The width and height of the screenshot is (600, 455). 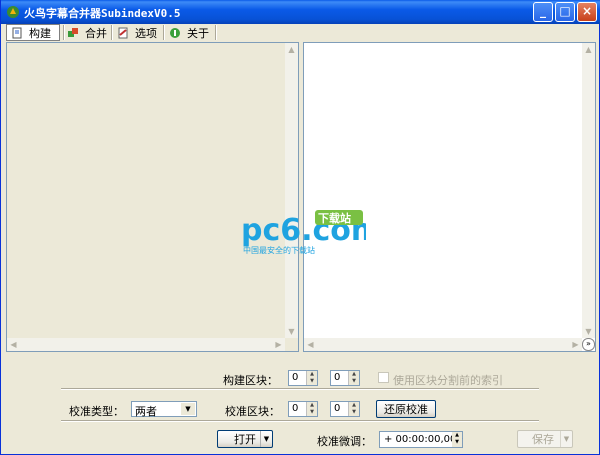 What do you see at coordinates (300, 12) in the screenshot?
I see `title-bar: 火鸟字幕合并器SubindexV0.5 _ □ ×` at bounding box center [300, 12].